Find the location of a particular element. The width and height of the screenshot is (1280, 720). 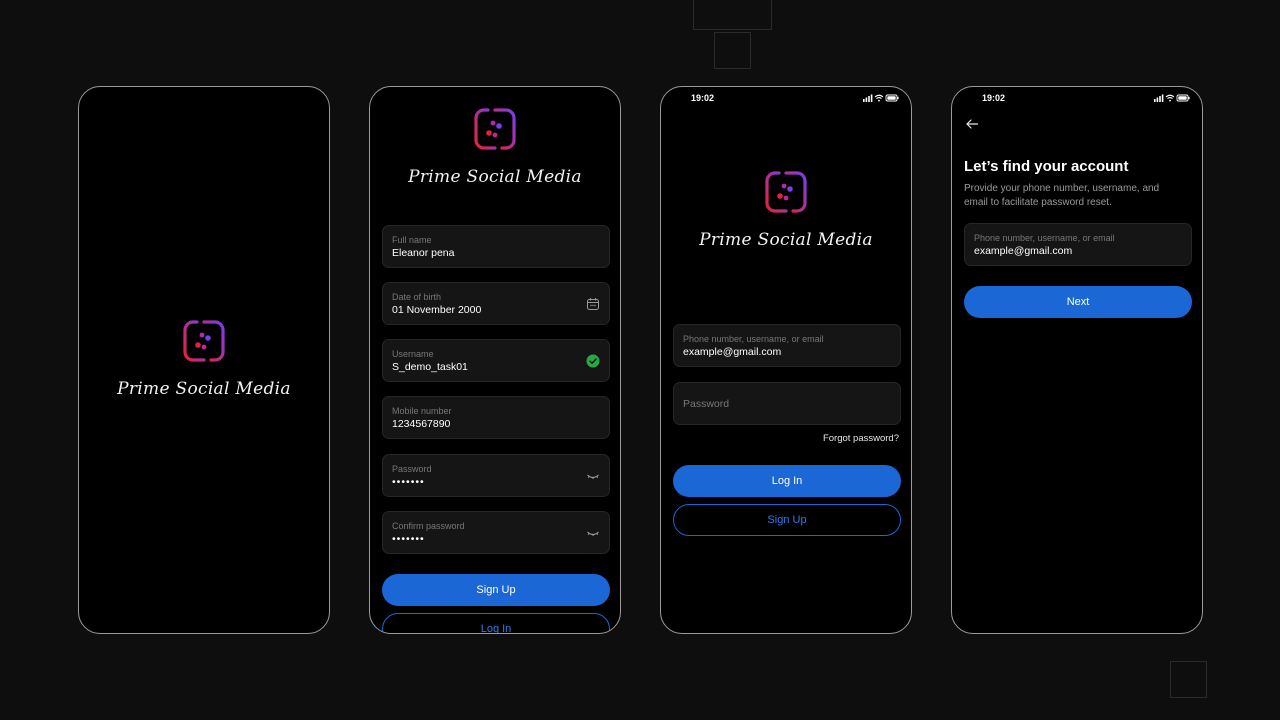

password-value: ••••••• is located at coordinates (408, 482).